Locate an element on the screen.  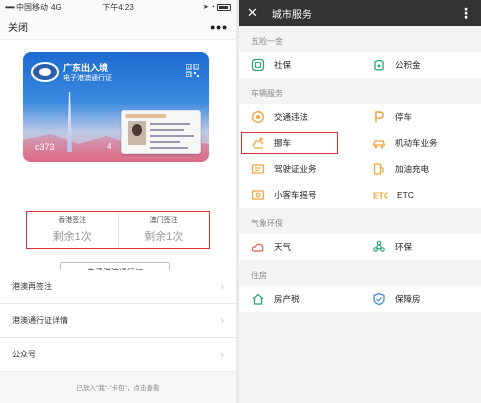
driver-license-icon is located at coordinates (258, 169).